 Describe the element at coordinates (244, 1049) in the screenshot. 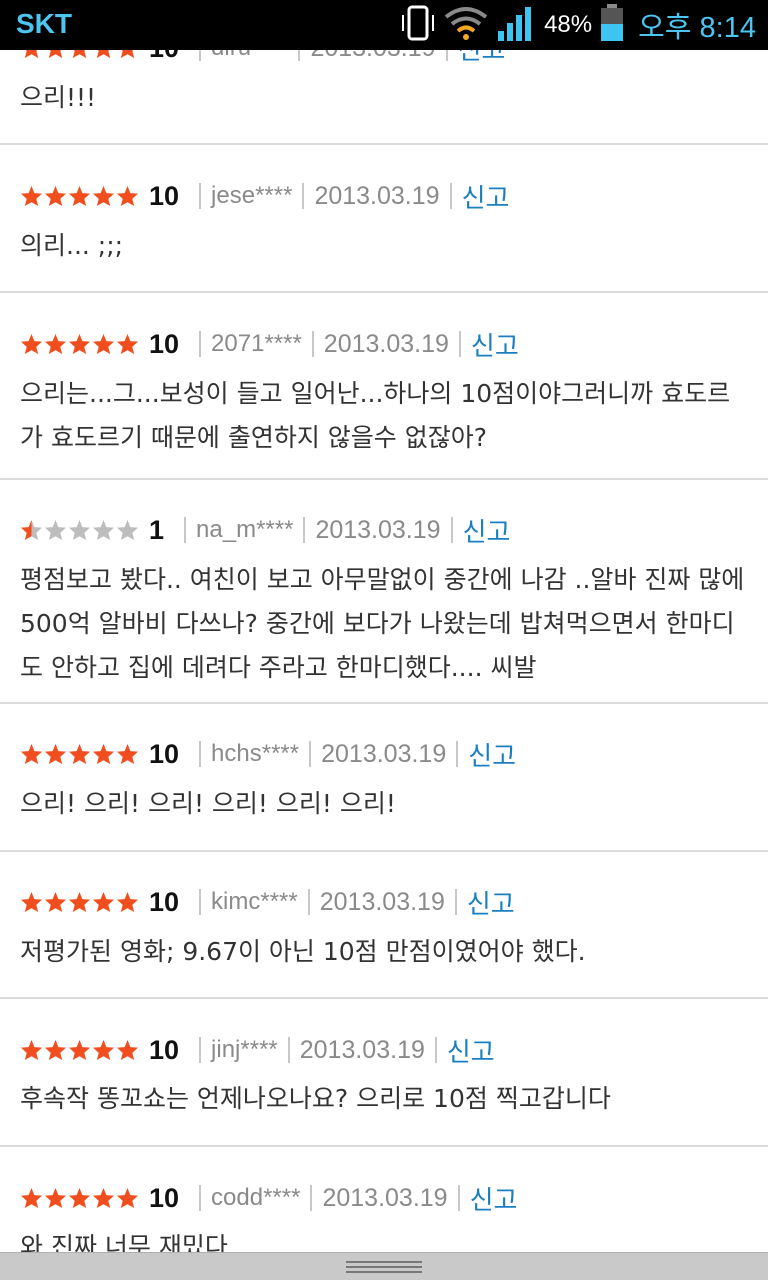

I see `review-user: jinj****` at that location.